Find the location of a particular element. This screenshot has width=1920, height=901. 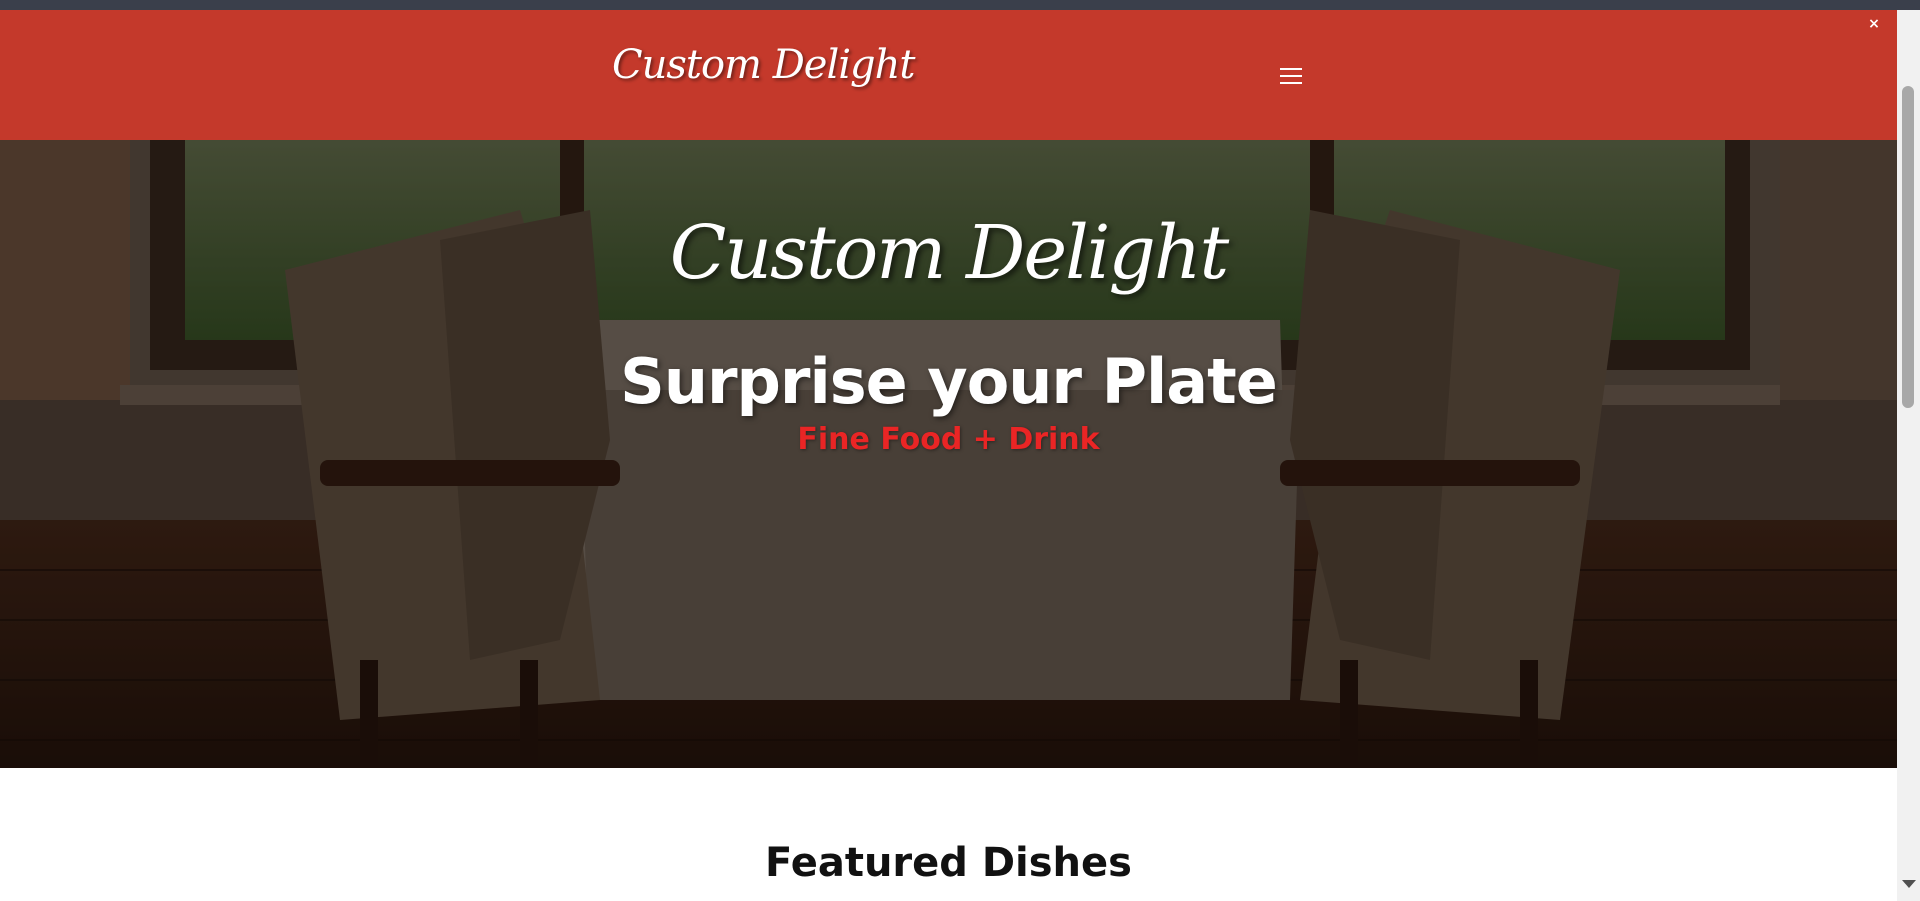

featured-dishes-section: Featured Dishes is located at coordinates (948, 834).